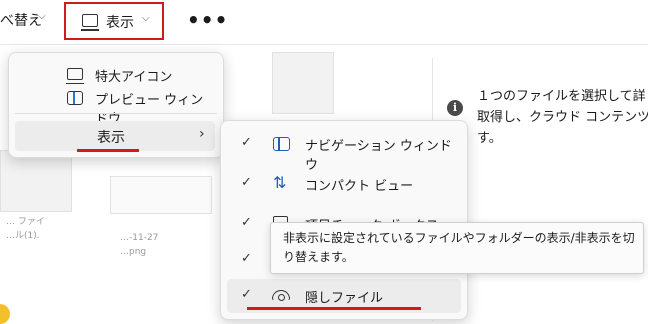  Describe the element at coordinates (281, 144) in the screenshot. I see `navigation-pane-icon` at that location.